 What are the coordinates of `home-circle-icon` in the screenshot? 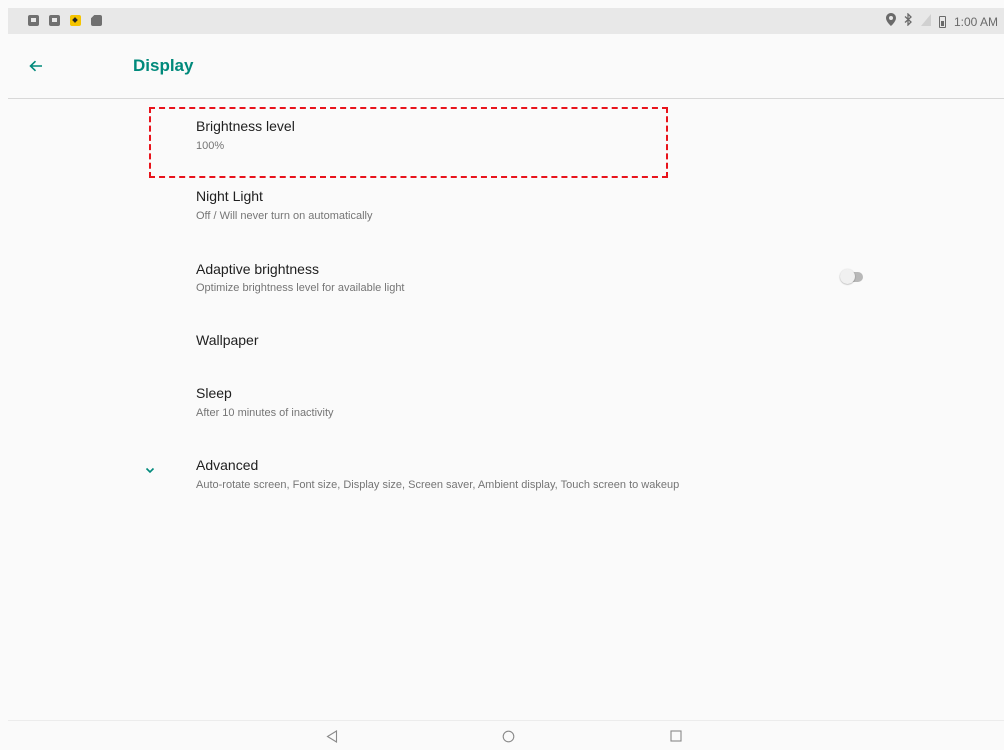 It's located at (508, 736).